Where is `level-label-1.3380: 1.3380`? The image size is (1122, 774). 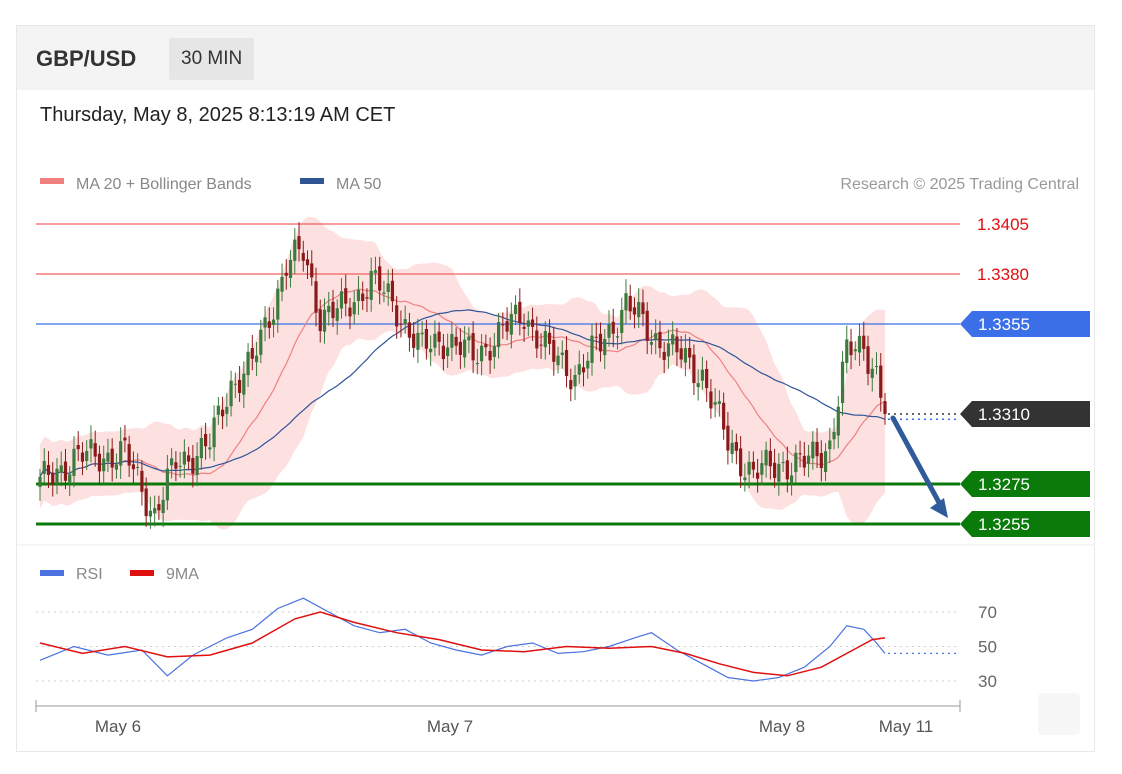 level-label-1.3380: 1.3380 is located at coordinates (1003, 274).